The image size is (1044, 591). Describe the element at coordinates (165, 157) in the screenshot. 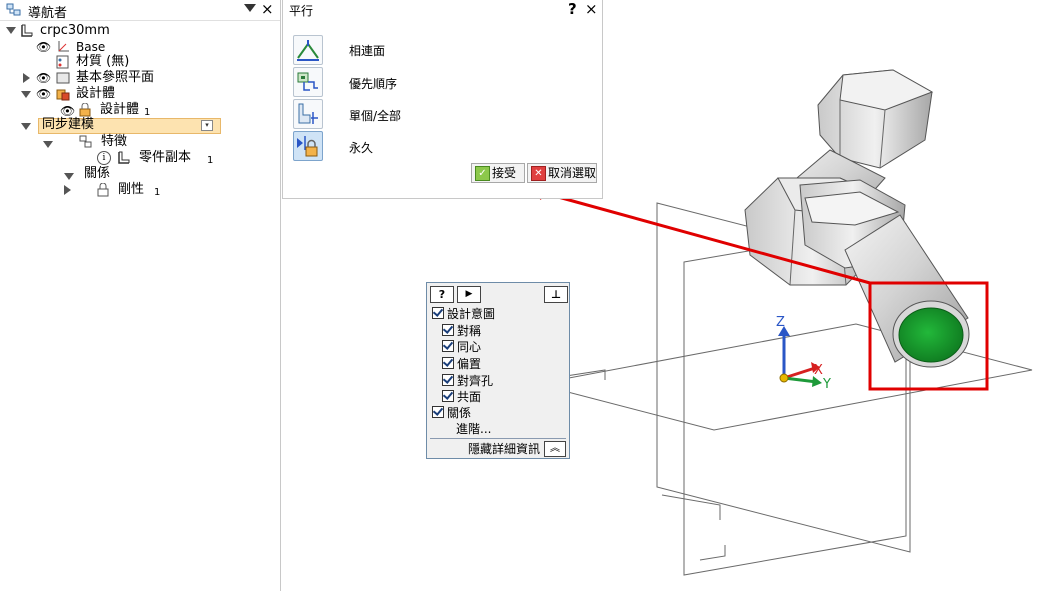

I see `tree-label-part-copy: 零件副本` at that location.